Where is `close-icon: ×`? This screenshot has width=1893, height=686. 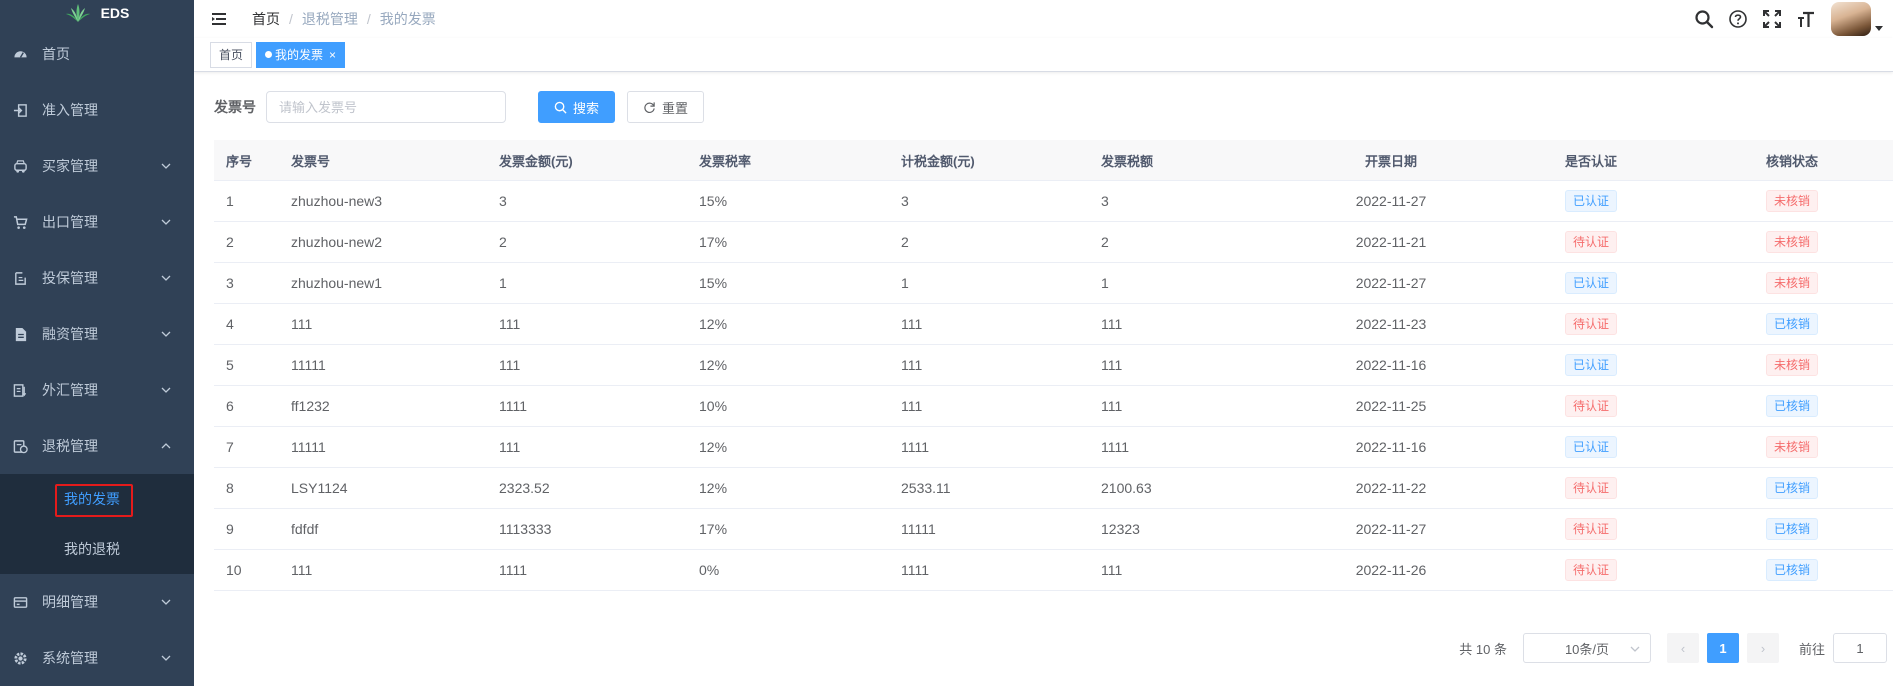
close-icon: × is located at coordinates (332, 55).